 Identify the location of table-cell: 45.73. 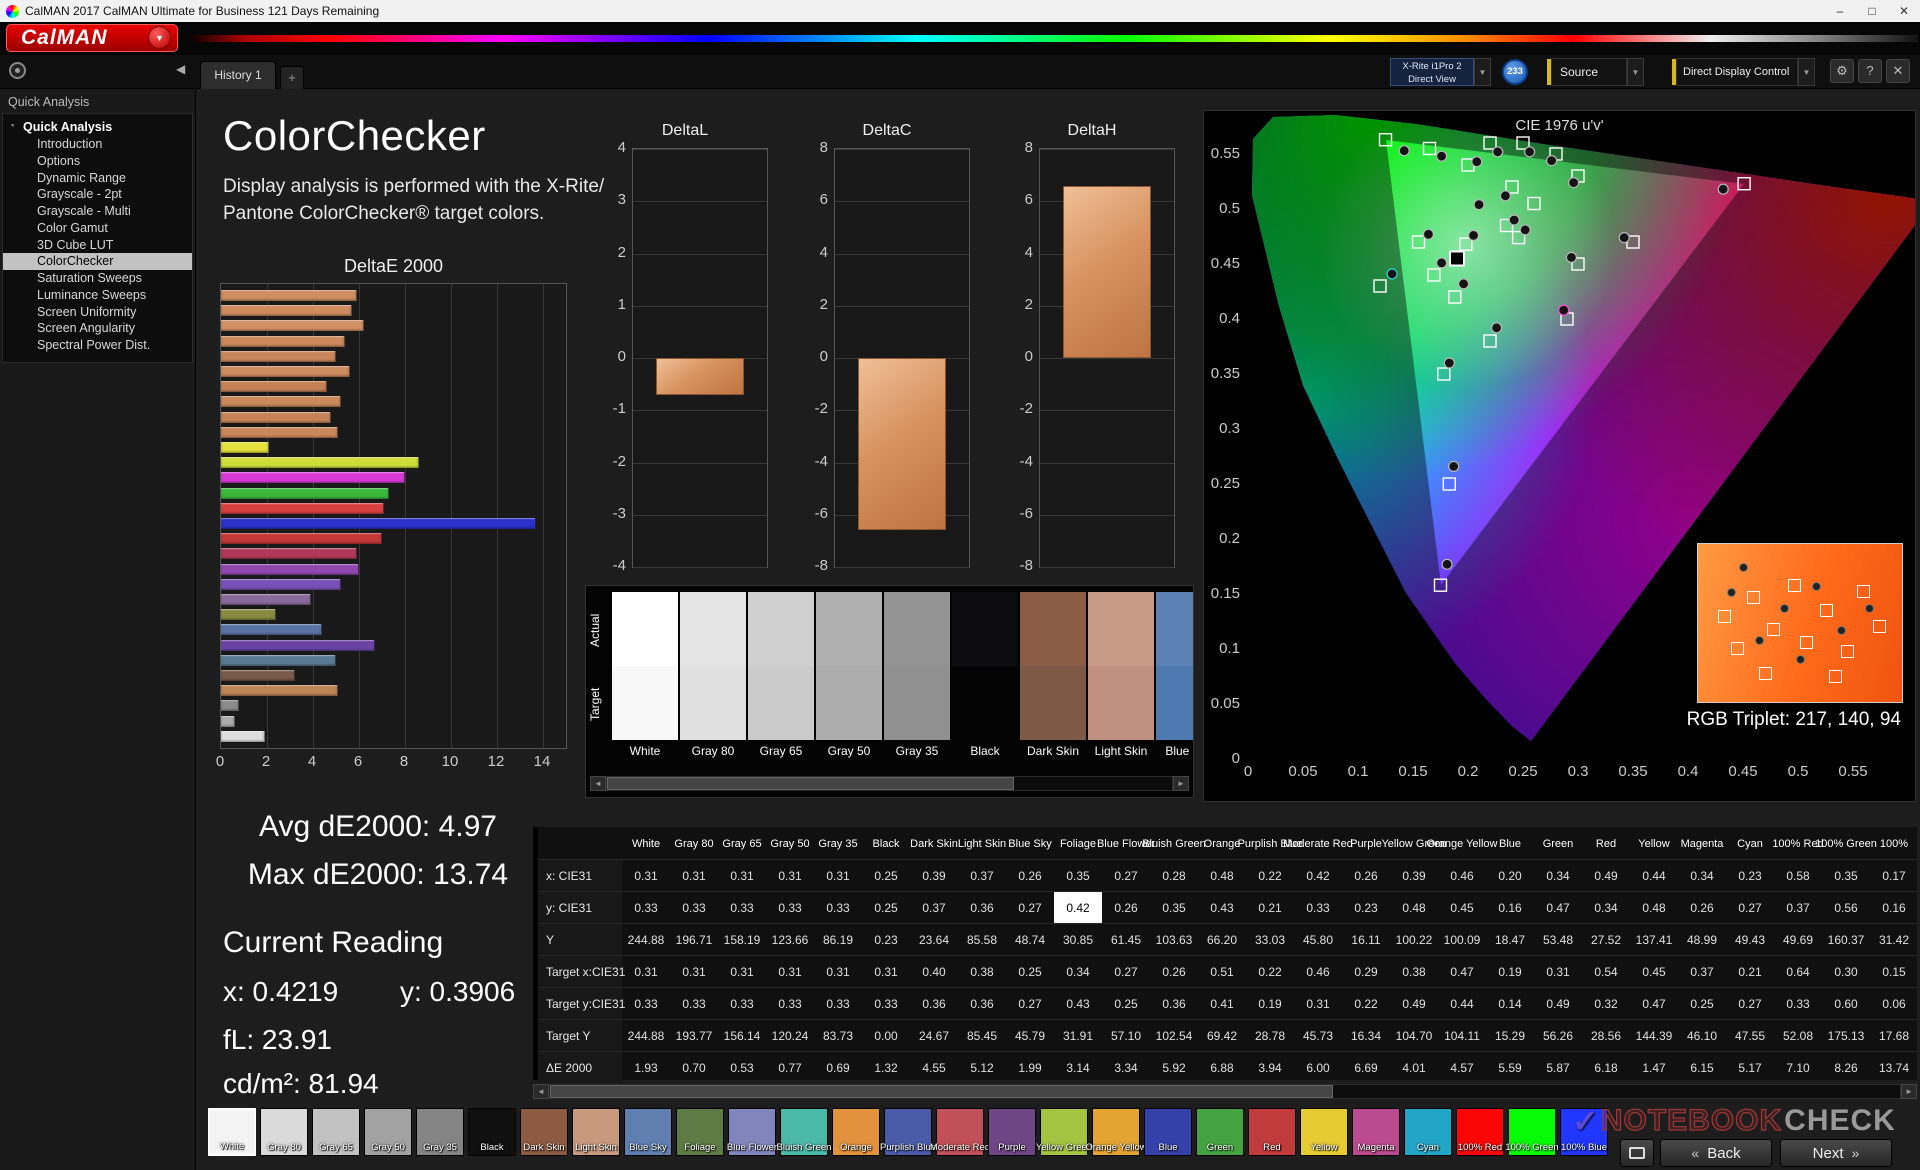
(1318, 1035).